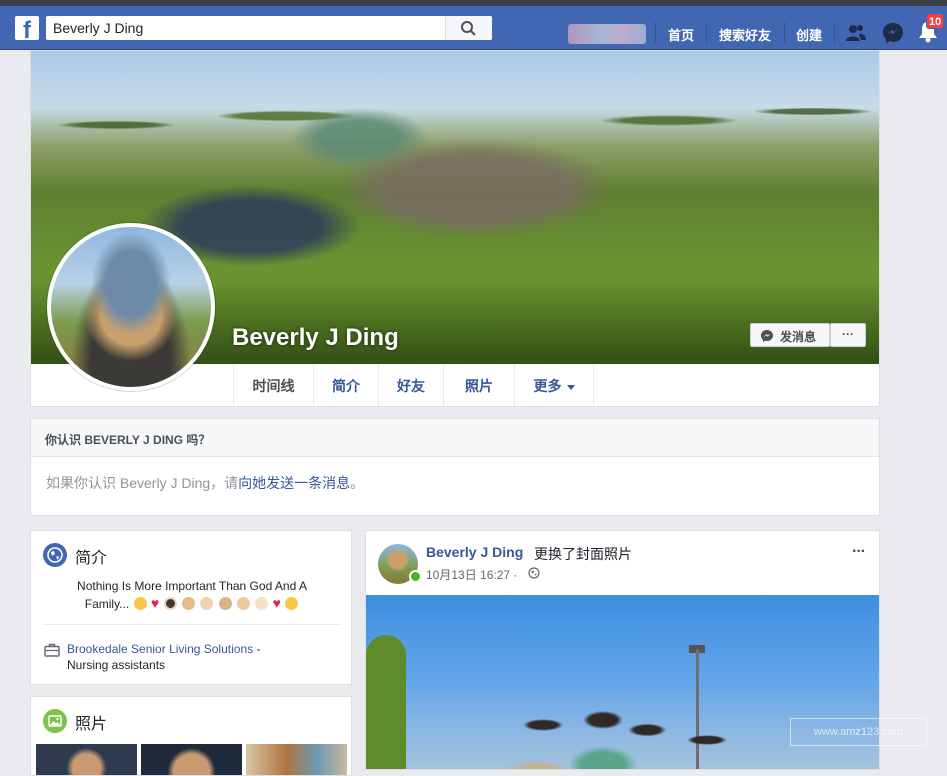  What do you see at coordinates (798, 337) in the screenshot?
I see `send-message-label: 发消息` at bounding box center [798, 337].